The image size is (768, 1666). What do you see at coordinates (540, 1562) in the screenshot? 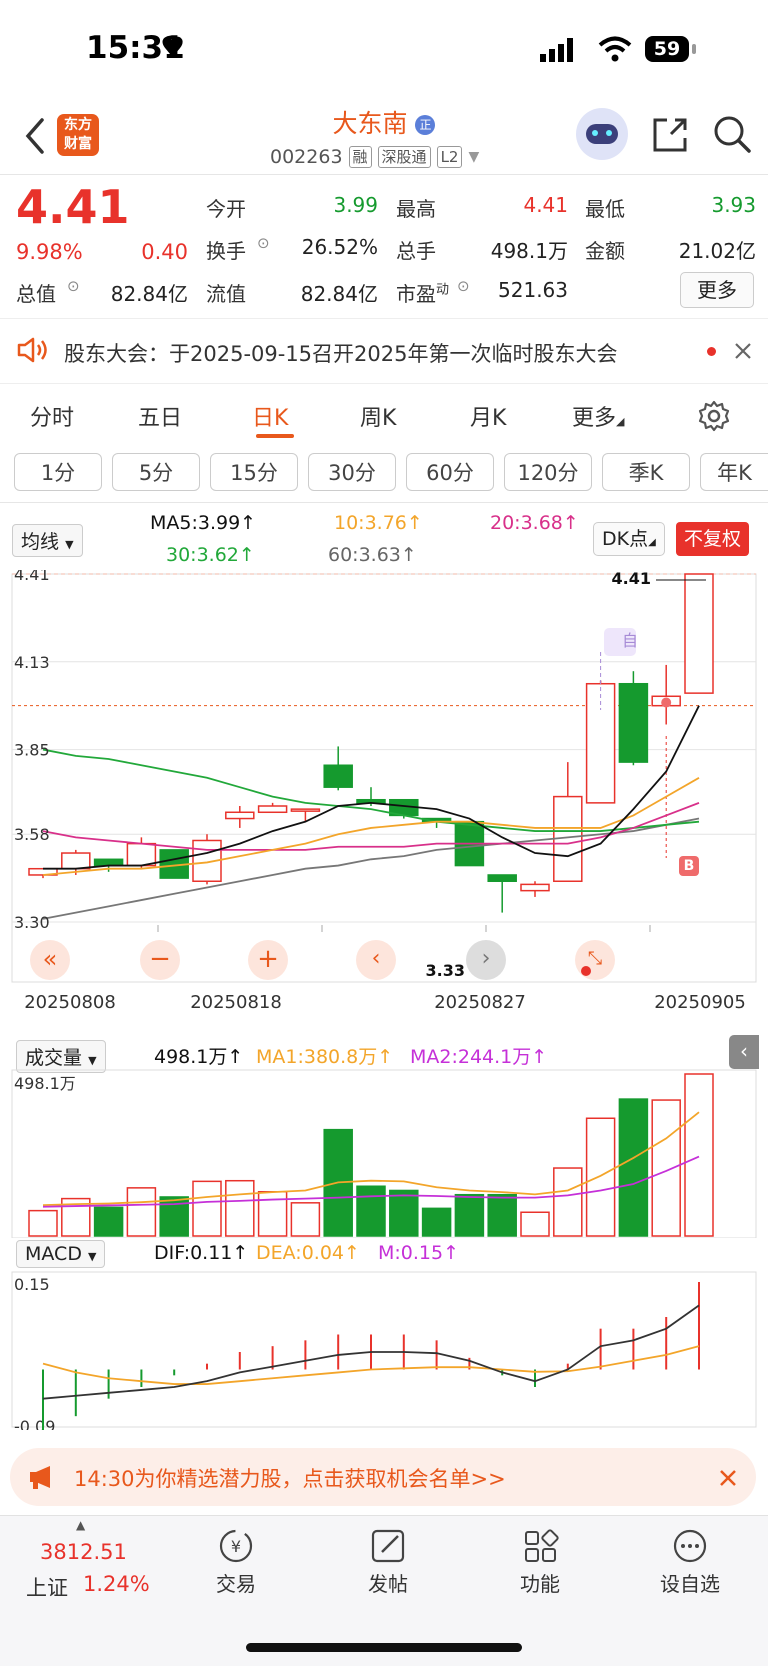
I see `nav-functions: 功能` at bounding box center [540, 1562].